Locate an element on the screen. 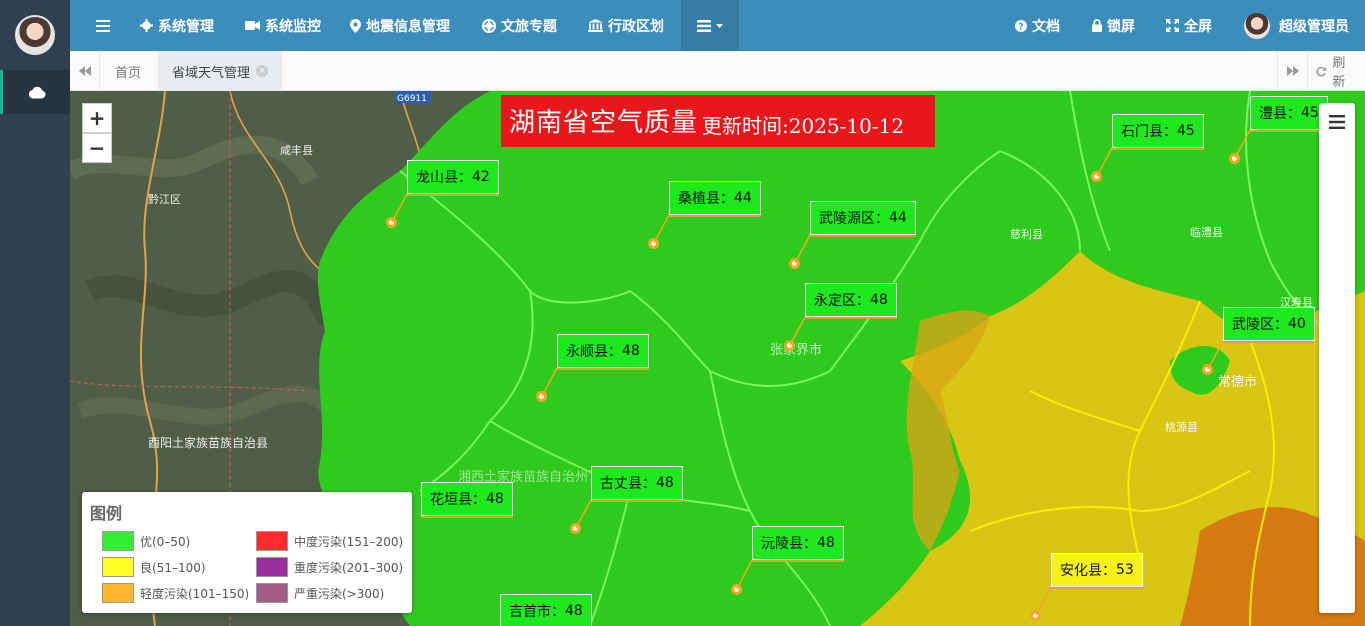  tabs-bar: 首页 省域天气管理 × 刷新 is located at coordinates (717, 71).